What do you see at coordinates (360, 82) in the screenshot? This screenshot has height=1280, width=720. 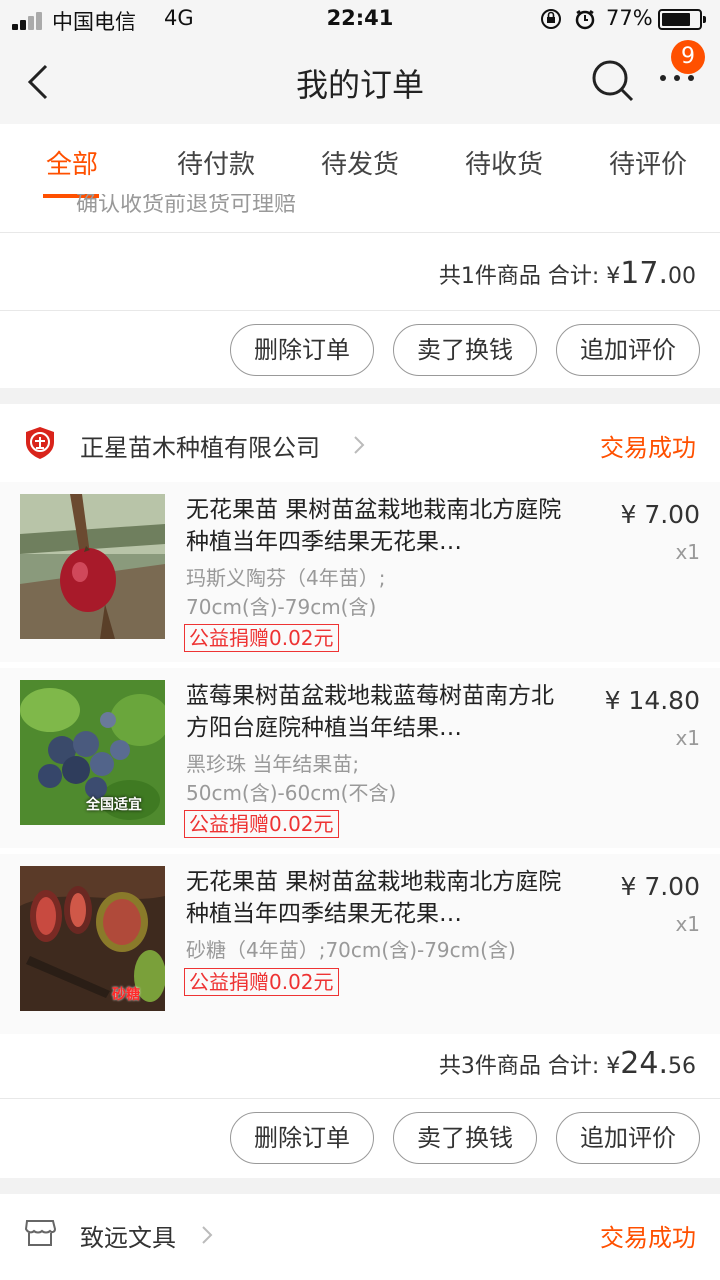 I see `nav-bar: 我的订单 9` at bounding box center [360, 82].